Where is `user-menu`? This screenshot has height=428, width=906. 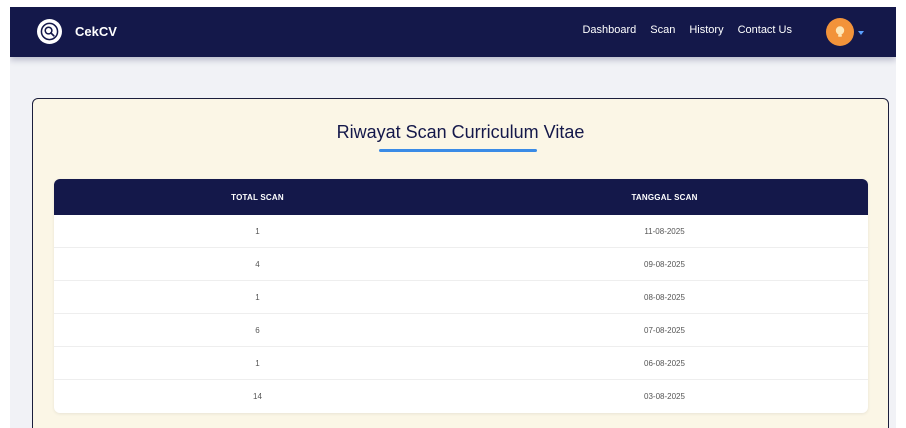
user-menu is located at coordinates (845, 32).